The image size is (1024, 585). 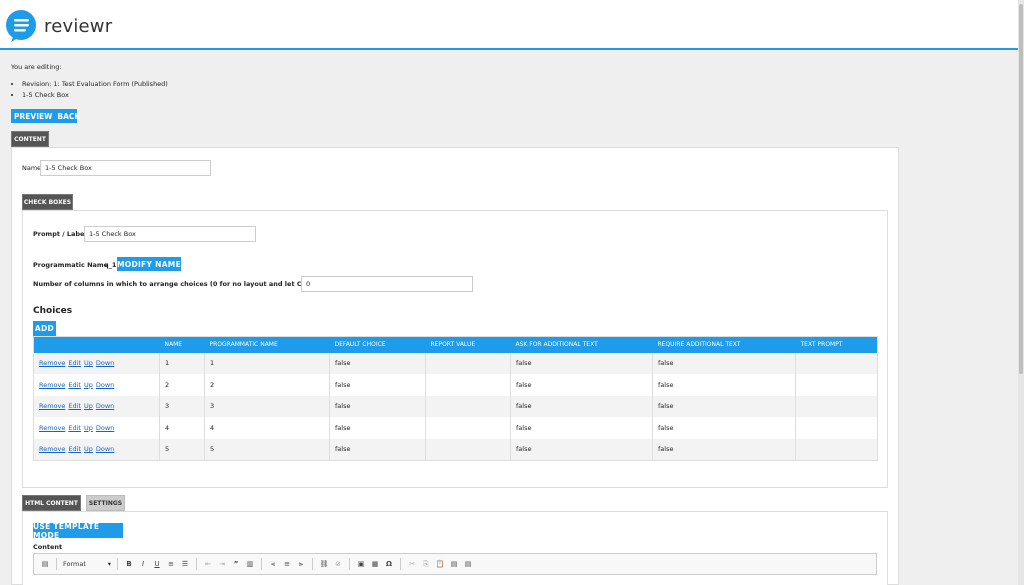 What do you see at coordinates (170, 234) in the screenshot?
I see `prompt-field: 1-5 Check Box` at bounding box center [170, 234].